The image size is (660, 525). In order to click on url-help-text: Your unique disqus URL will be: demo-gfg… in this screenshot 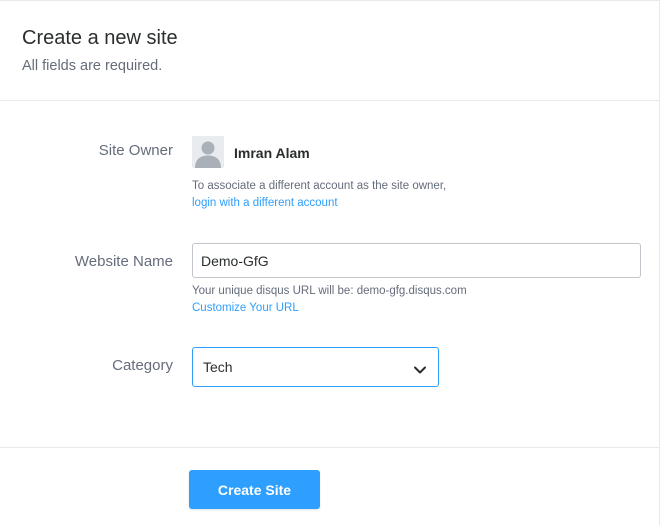, I will do `click(329, 291)`.